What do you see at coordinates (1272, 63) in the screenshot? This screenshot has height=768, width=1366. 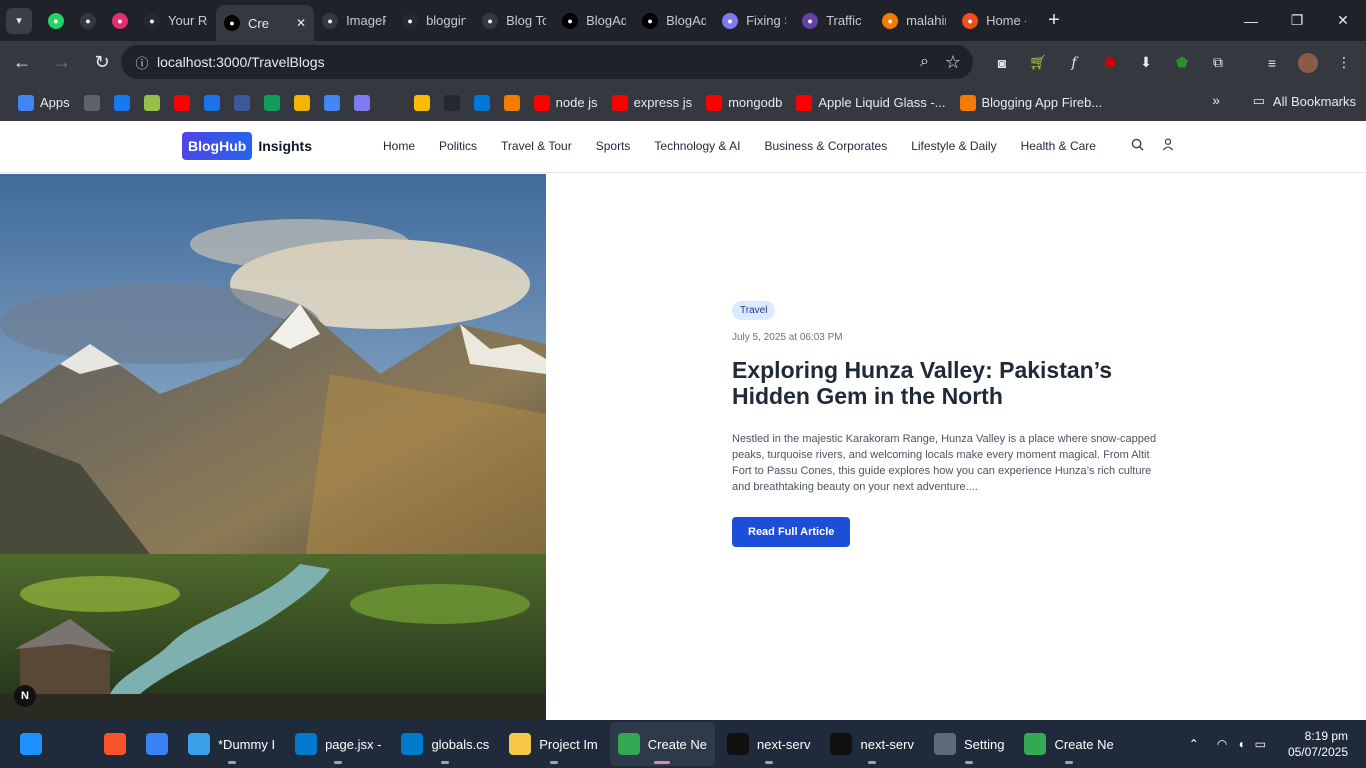 I see `media-control-icon: ≡` at bounding box center [1272, 63].